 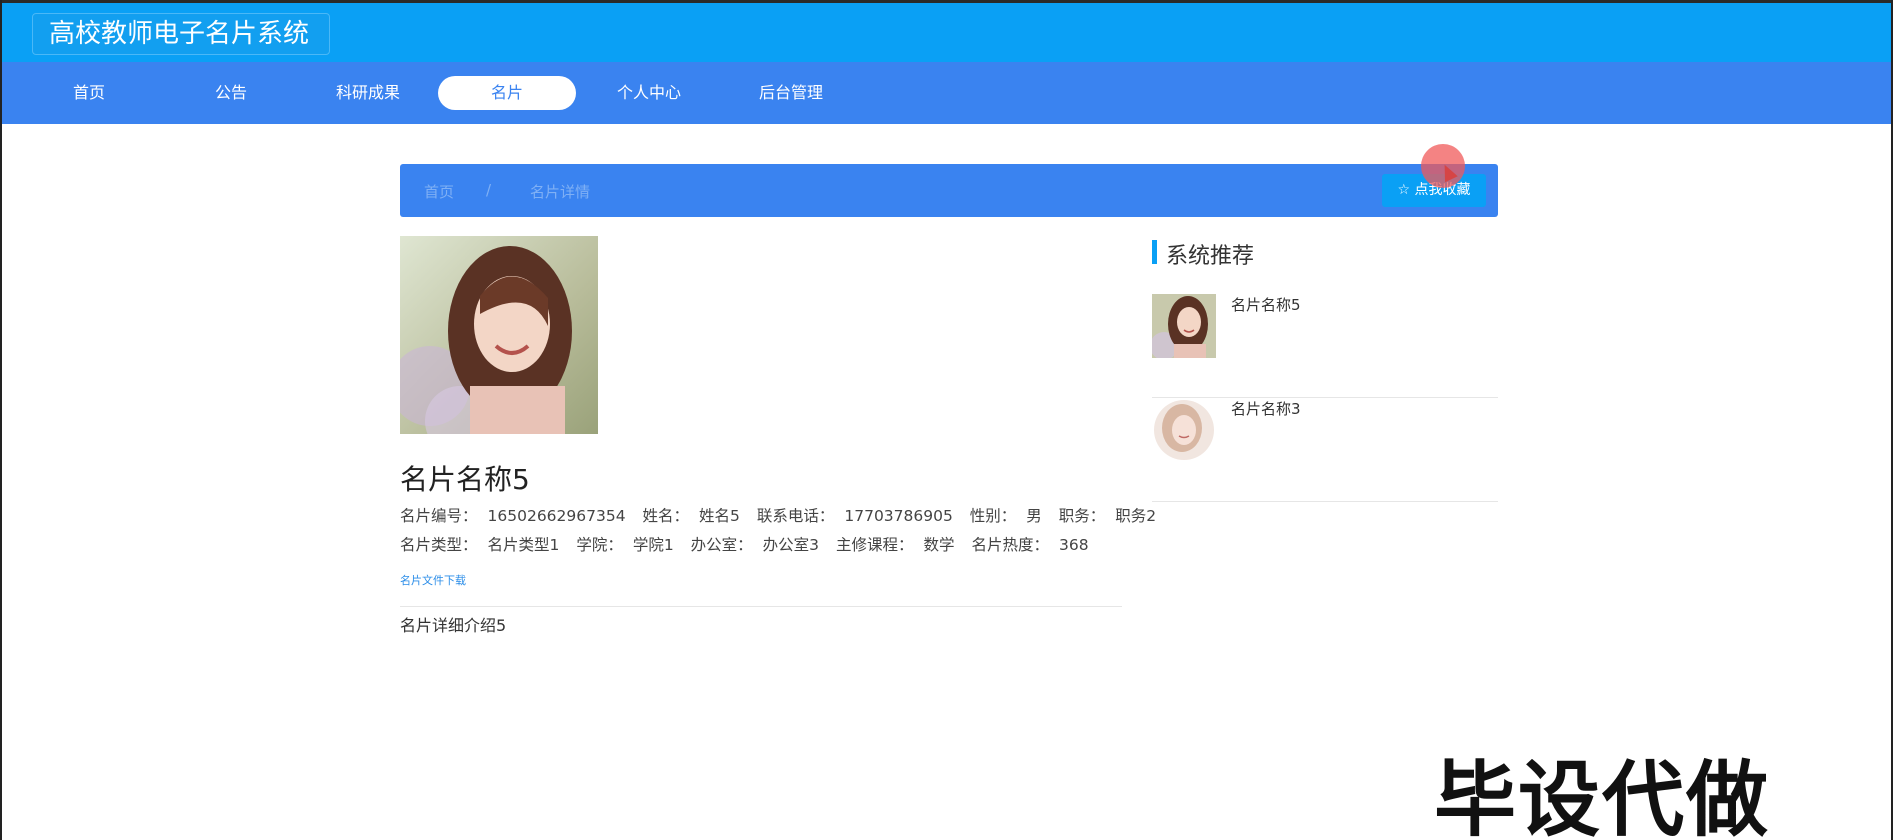 I want to click on nav-item-admin: 后台管理, so click(x=791, y=93).